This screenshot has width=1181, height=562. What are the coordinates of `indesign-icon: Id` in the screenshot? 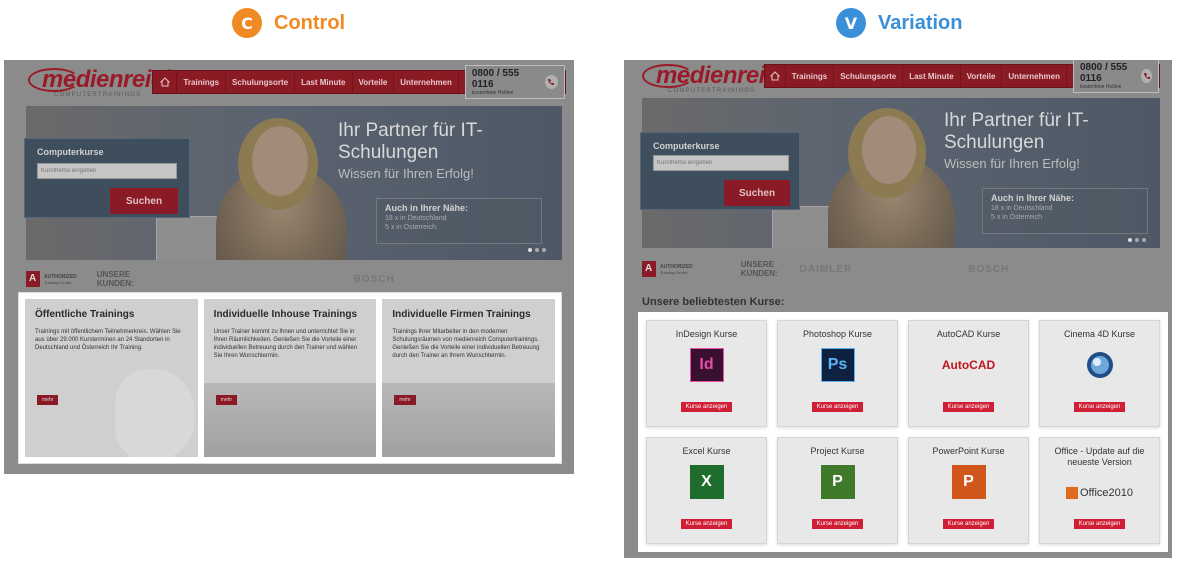 It's located at (706, 365).